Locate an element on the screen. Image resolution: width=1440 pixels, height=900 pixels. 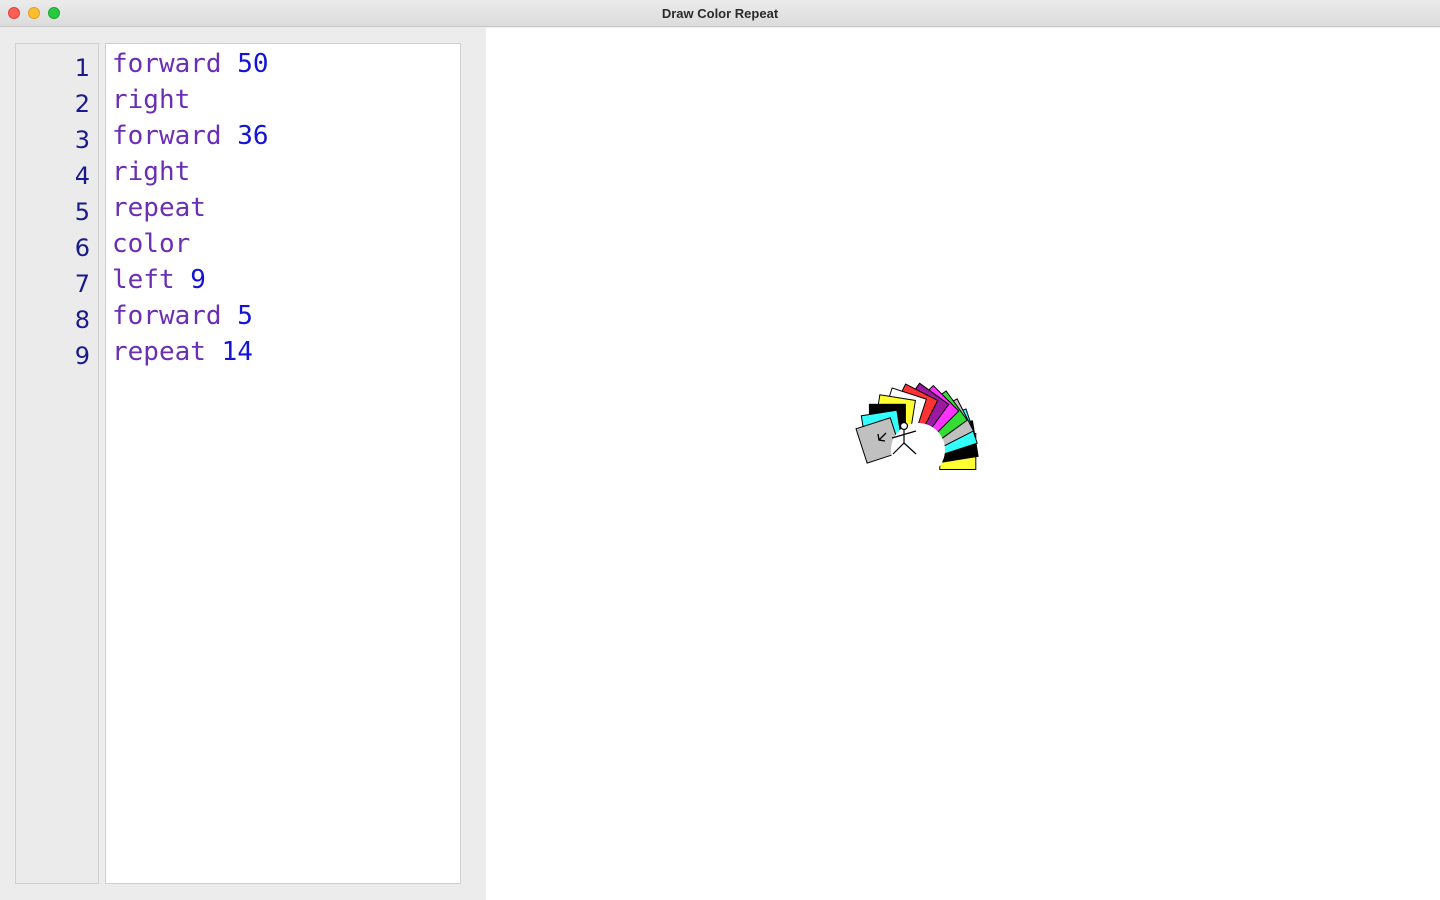
code-line: forward 50 is located at coordinates (190, 64).